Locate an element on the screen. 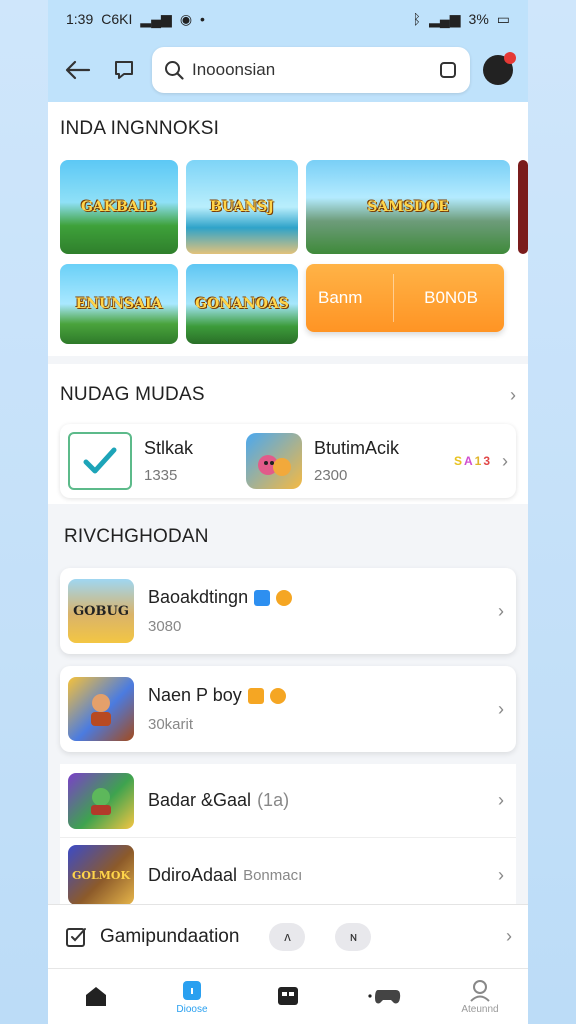 This screenshot has height=1024, width=576. tile-label: ENUNSAIA is located at coordinates (119, 304).